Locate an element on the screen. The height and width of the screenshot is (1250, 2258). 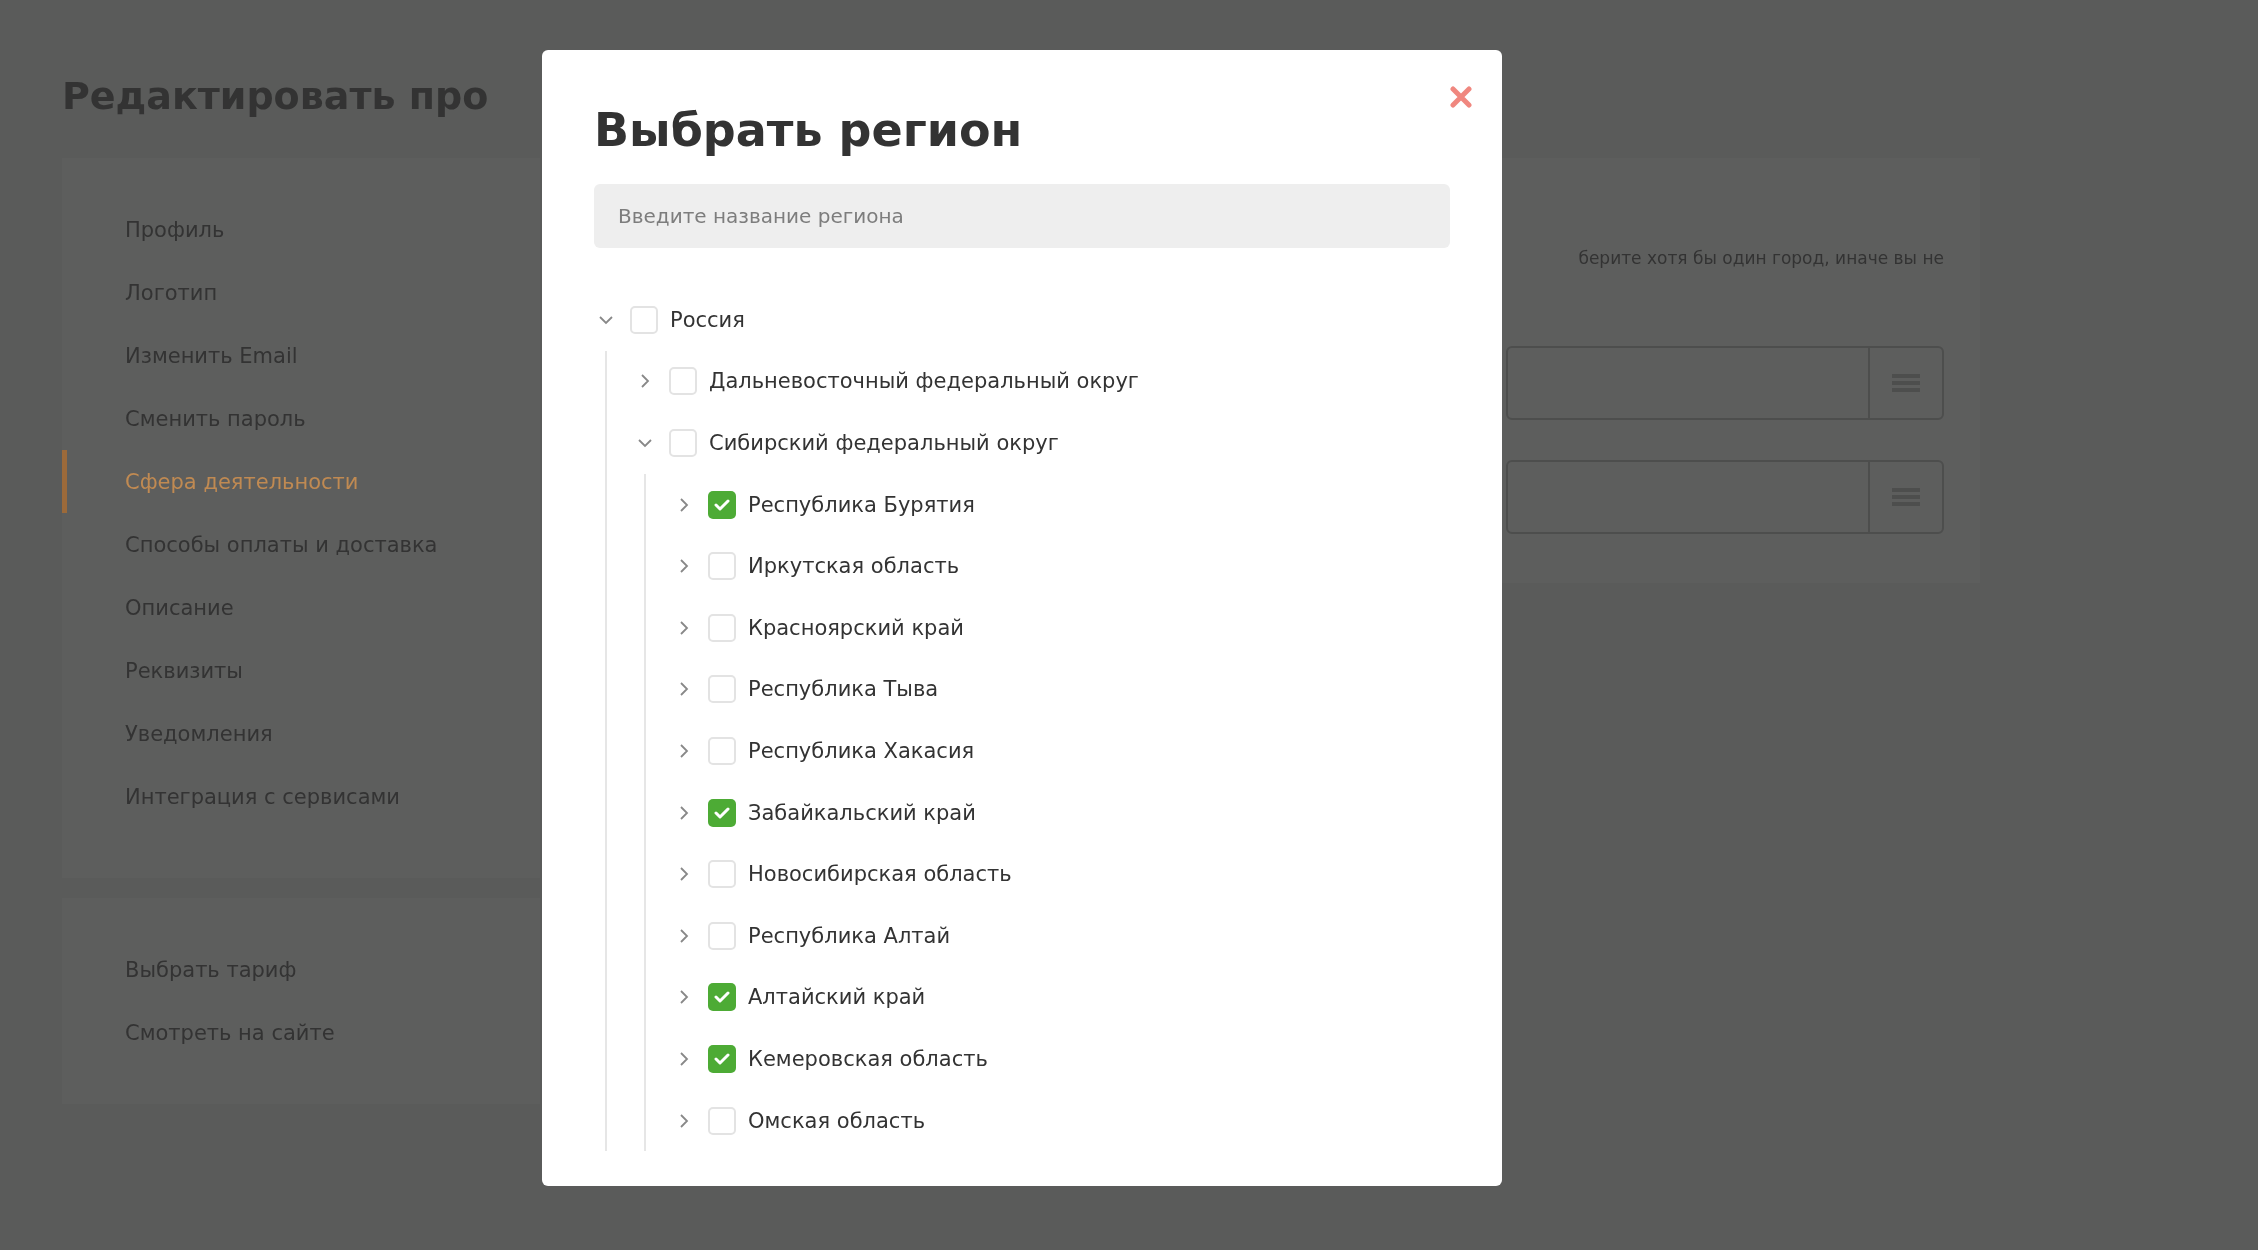
tree-item-label: Забайкальский край is located at coordinates (862, 812).